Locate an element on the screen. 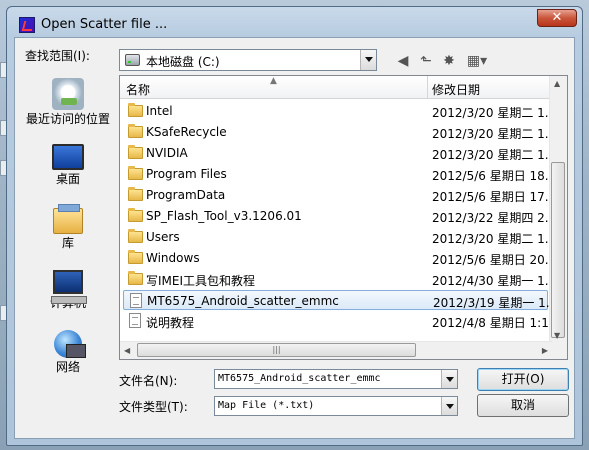 The height and width of the screenshot is (450, 589). item-name: MT6575_Android_scatter_emmc is located at coordinates (243, 301).